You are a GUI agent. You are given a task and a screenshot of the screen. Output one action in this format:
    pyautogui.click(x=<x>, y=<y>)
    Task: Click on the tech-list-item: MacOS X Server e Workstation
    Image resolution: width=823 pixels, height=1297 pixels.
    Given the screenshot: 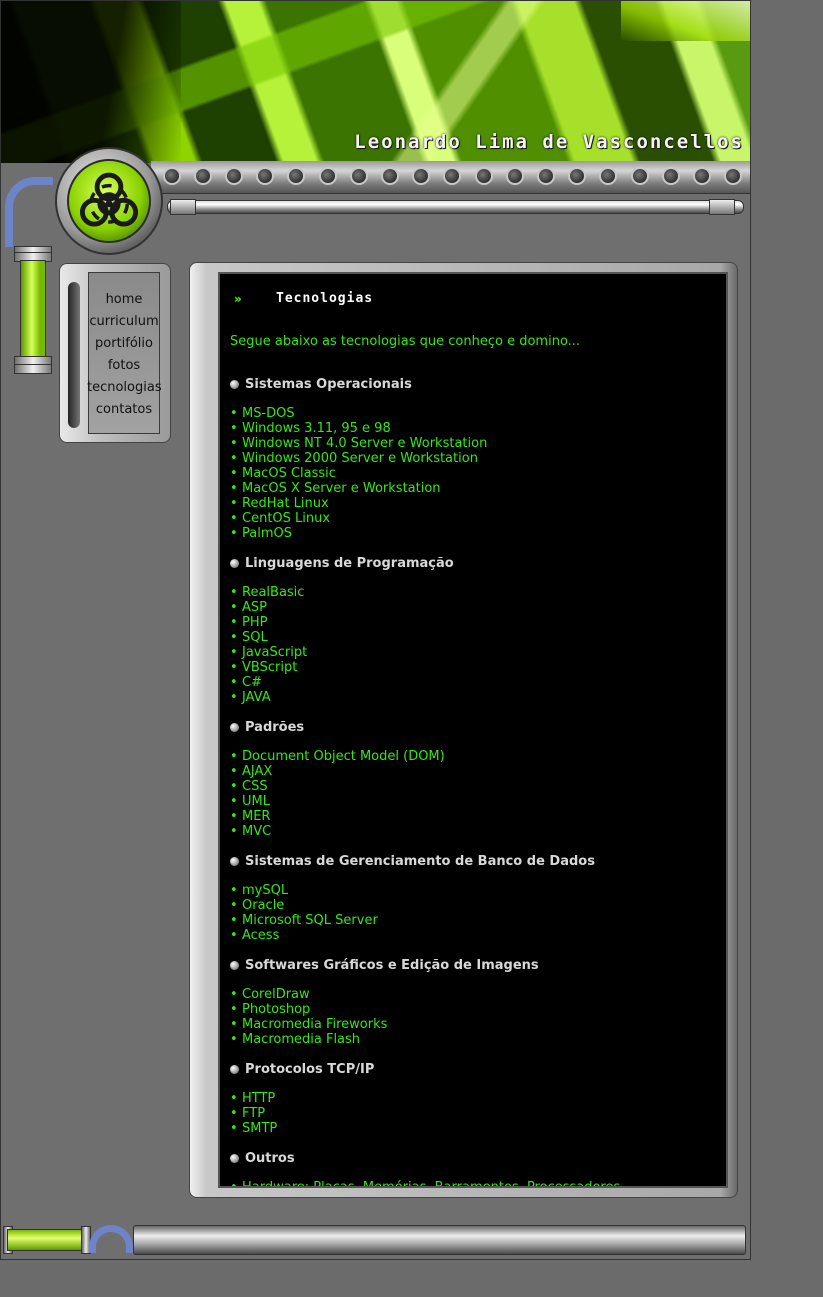 What is the action you would take?
    pyautogui.click(x=478, y=488)
    